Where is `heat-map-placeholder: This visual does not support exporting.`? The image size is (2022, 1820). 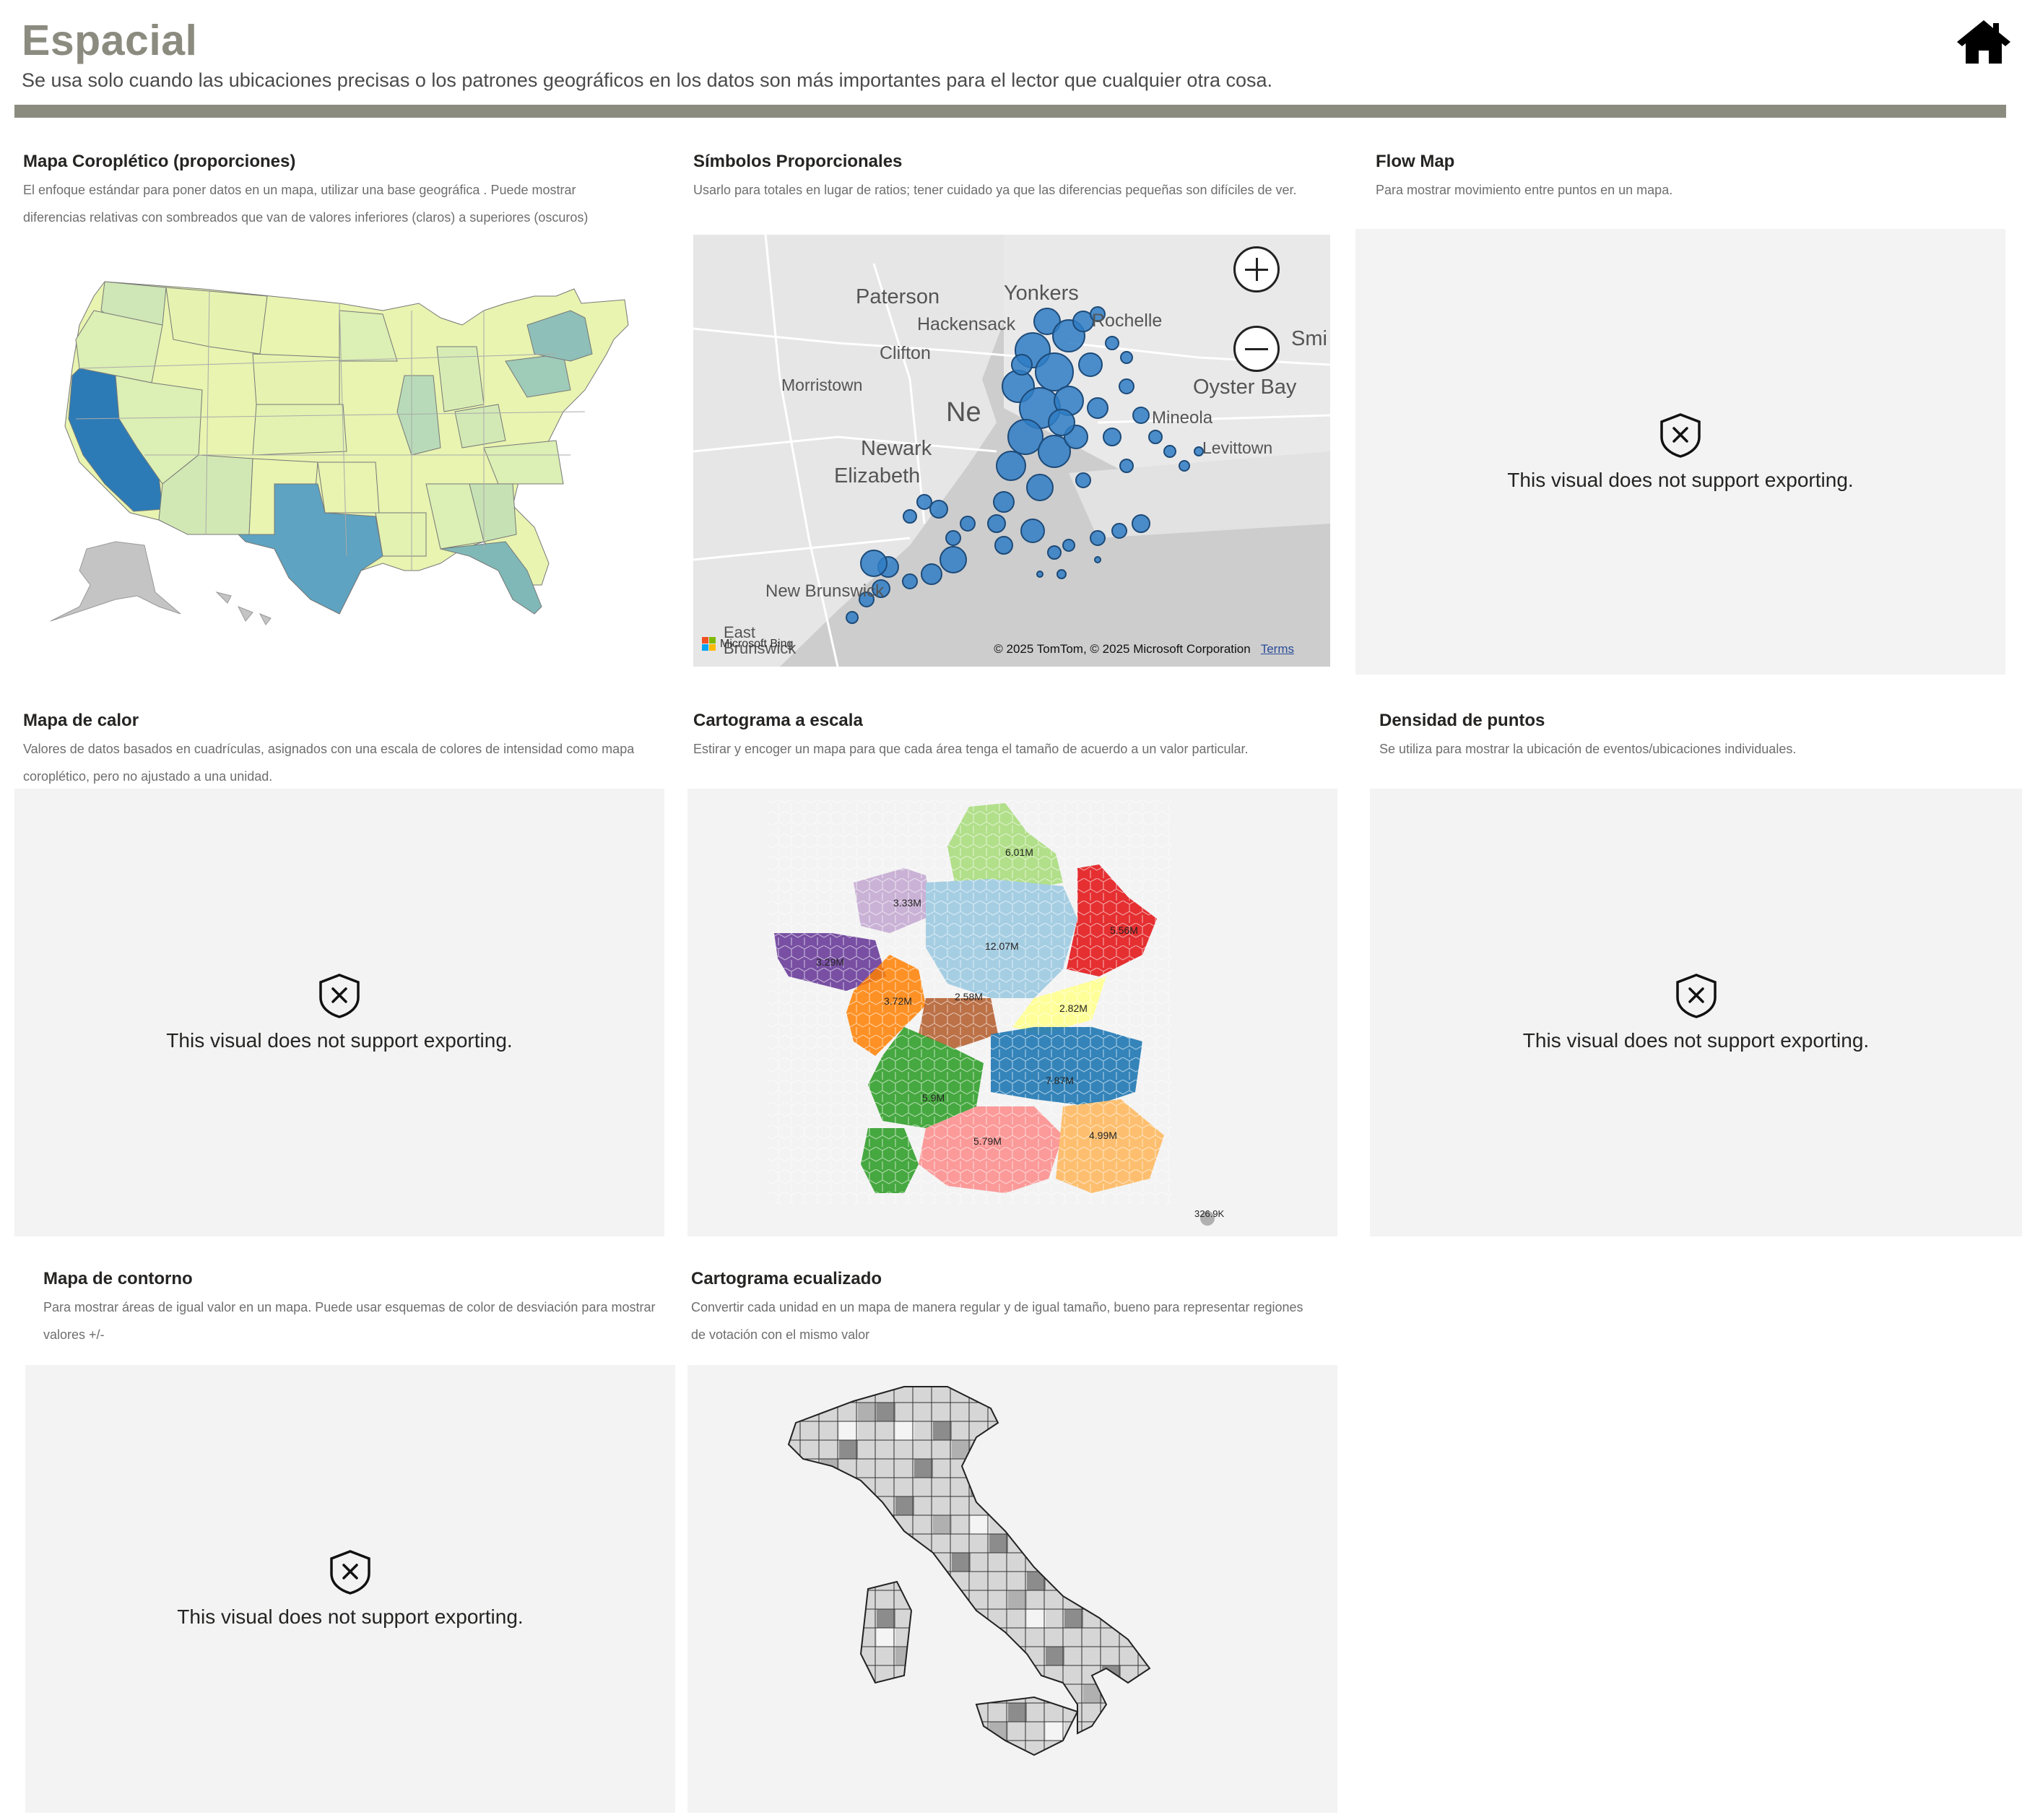
heat-map-placeholder: This visual does not support exporting. is located at coordinates (339, 1012).